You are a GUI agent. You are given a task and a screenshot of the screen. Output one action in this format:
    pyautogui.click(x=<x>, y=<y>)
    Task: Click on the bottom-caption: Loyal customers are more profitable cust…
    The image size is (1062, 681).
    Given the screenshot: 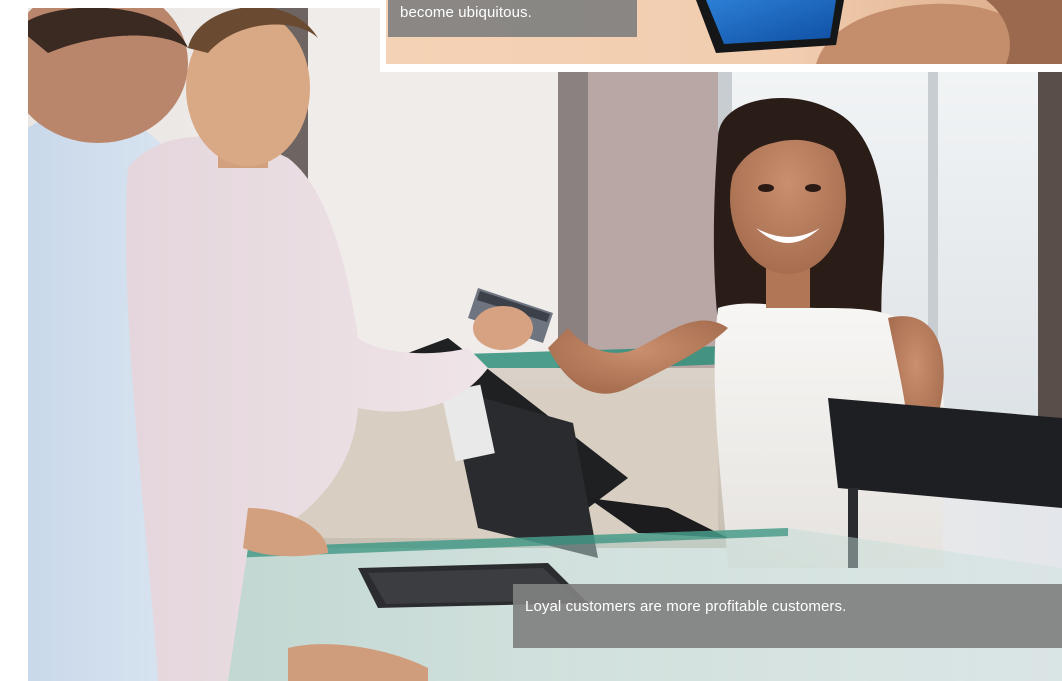 What is the action you would take?
    pyautogui.click(x=787, y=616)
    